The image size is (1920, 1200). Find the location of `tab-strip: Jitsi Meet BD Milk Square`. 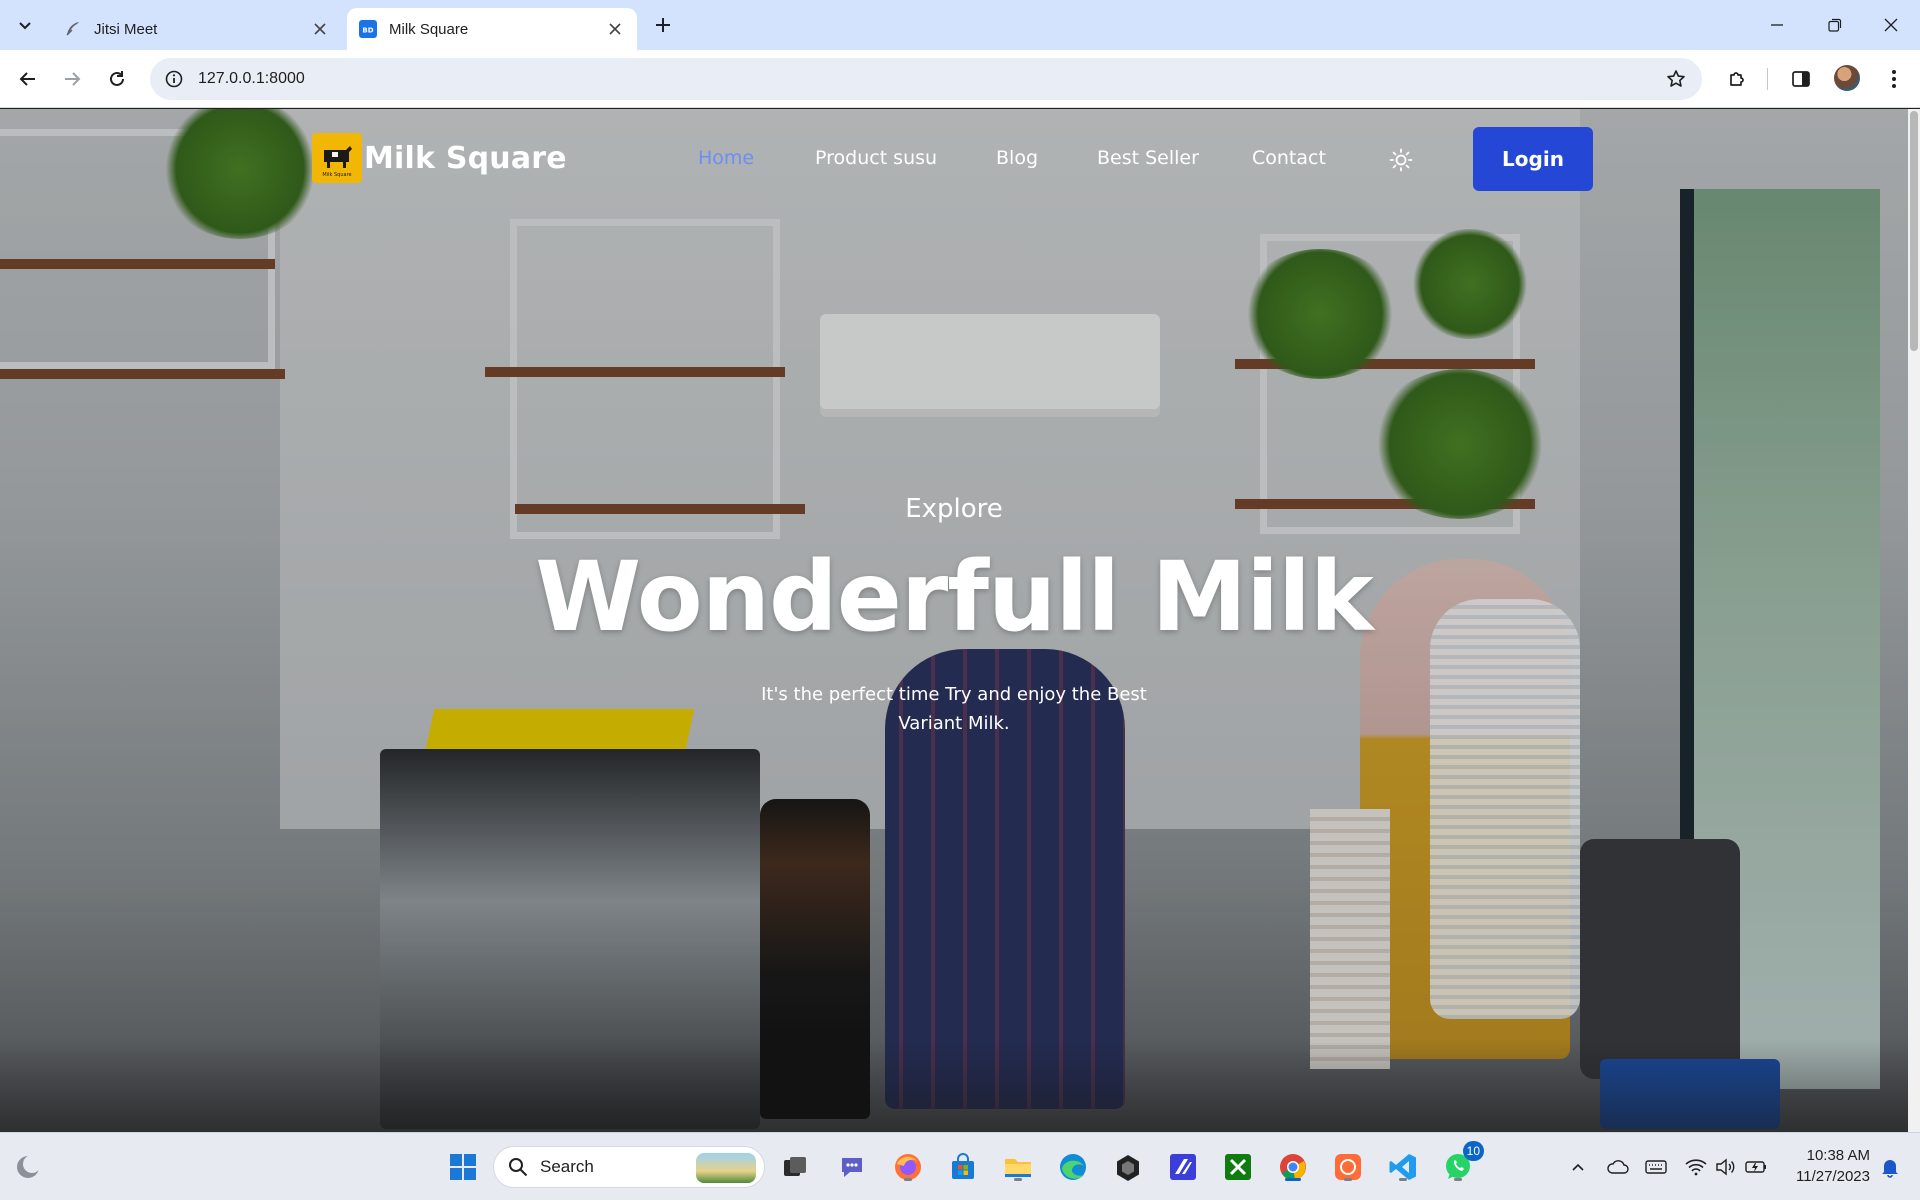

tab-strip: Jitsi Meet BD Milk Square is located at coordinates (960, 25).